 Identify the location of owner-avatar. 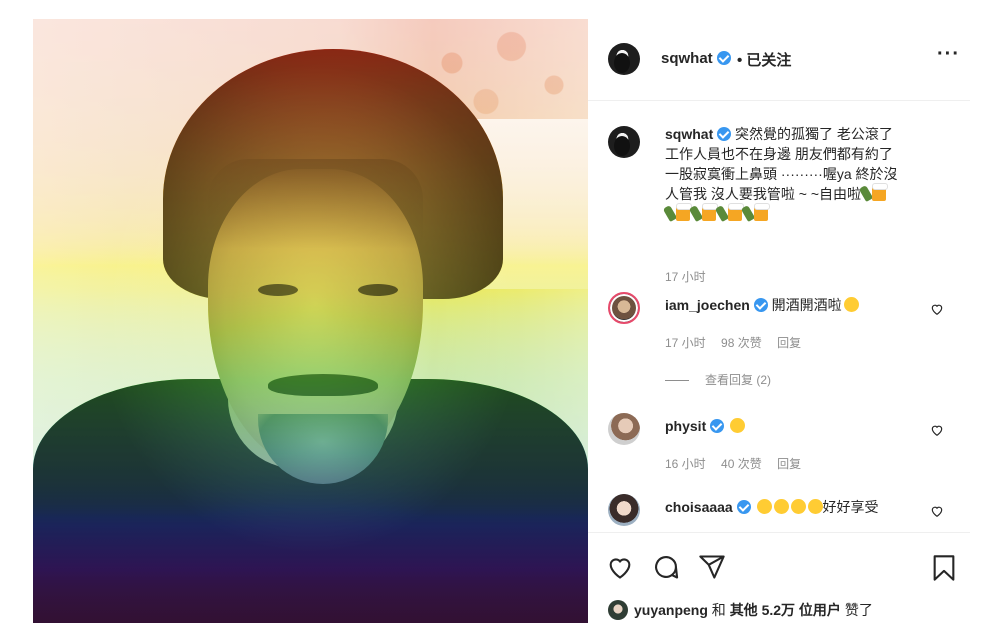
(624, 59).